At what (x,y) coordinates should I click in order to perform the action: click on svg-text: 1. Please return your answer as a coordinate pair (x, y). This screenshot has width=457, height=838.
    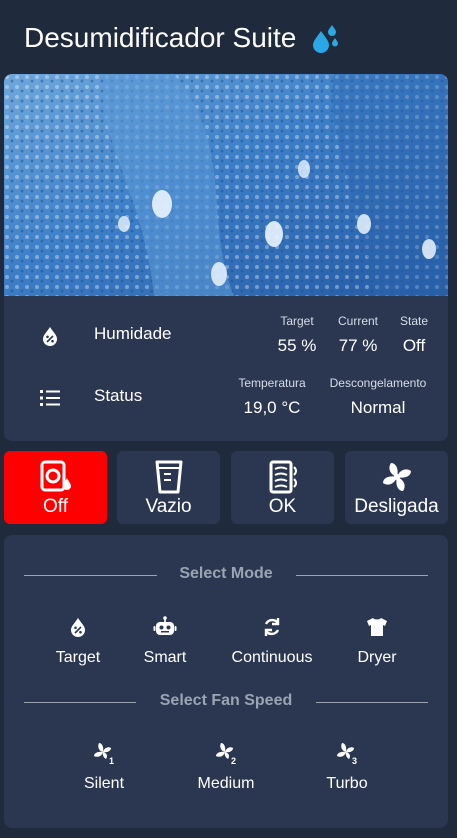
    Looking at the image, I should click on (111, 760).